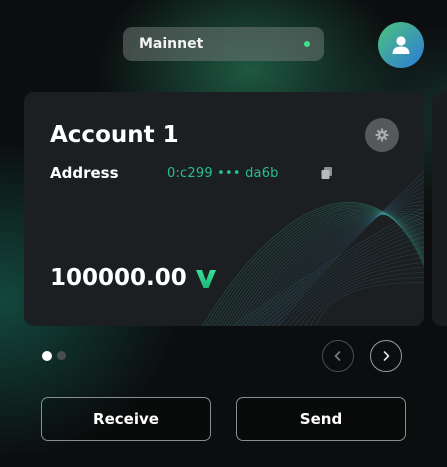  I want to click on user-icon, so click(401, 45).